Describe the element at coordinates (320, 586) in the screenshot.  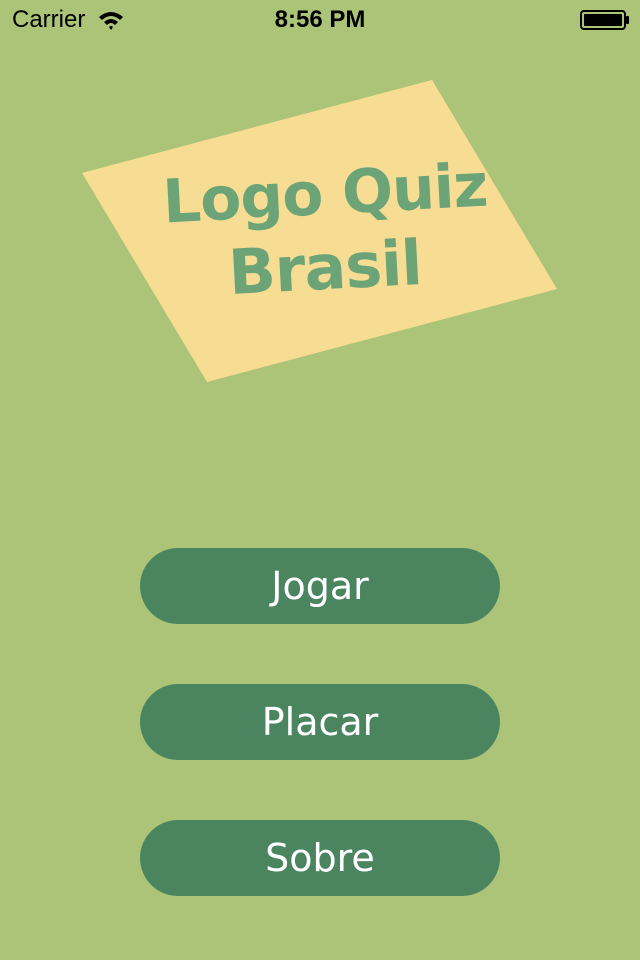
I see `play-button: Jogar` at that location.